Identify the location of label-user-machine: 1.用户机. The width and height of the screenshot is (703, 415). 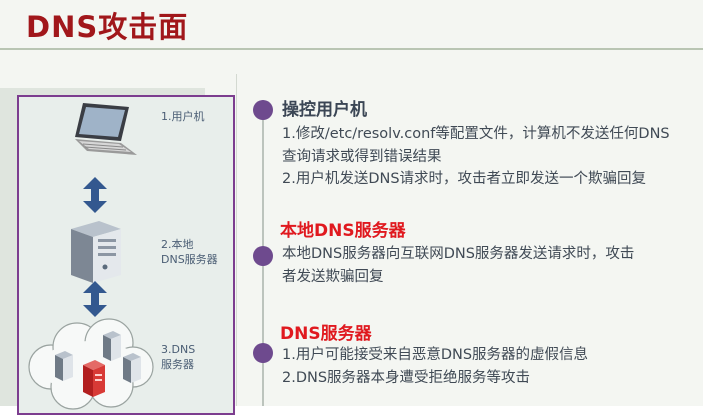
(183, 116).